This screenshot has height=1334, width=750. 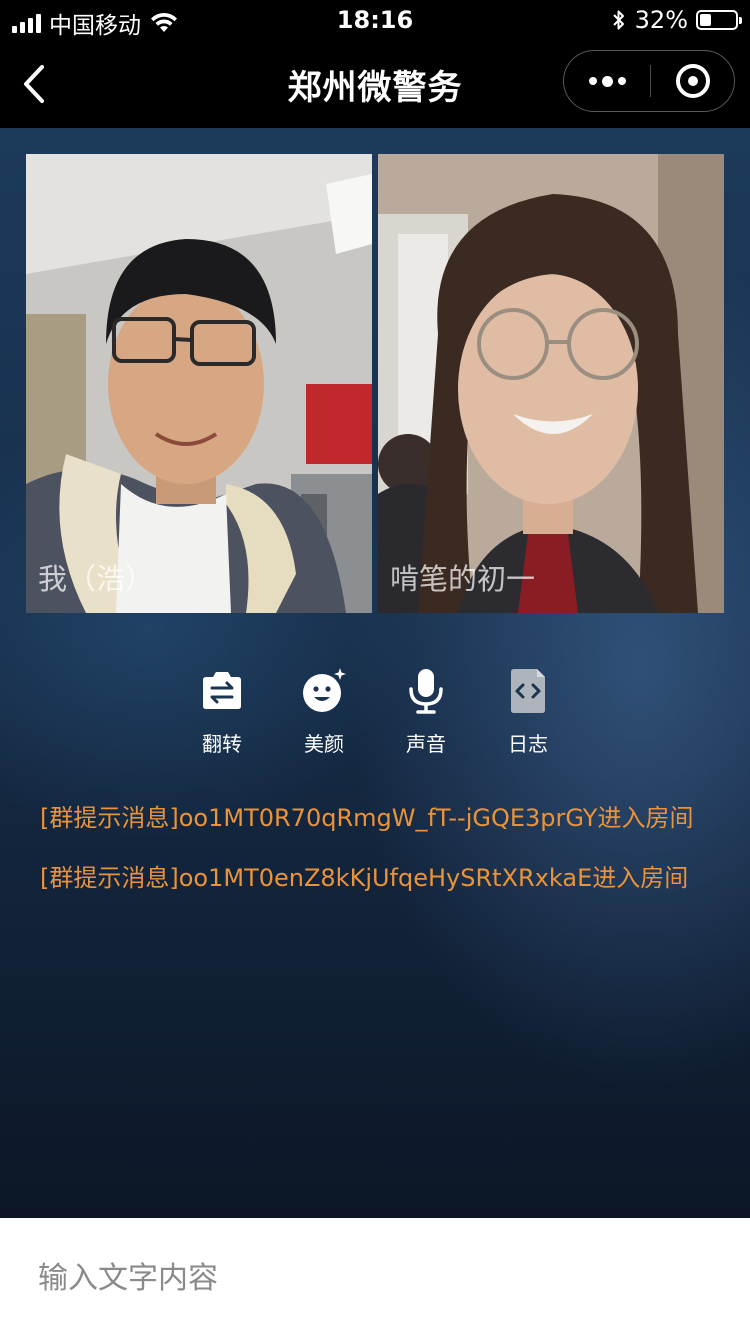 I want to click on battery-fill, so click(x=705, y=20).